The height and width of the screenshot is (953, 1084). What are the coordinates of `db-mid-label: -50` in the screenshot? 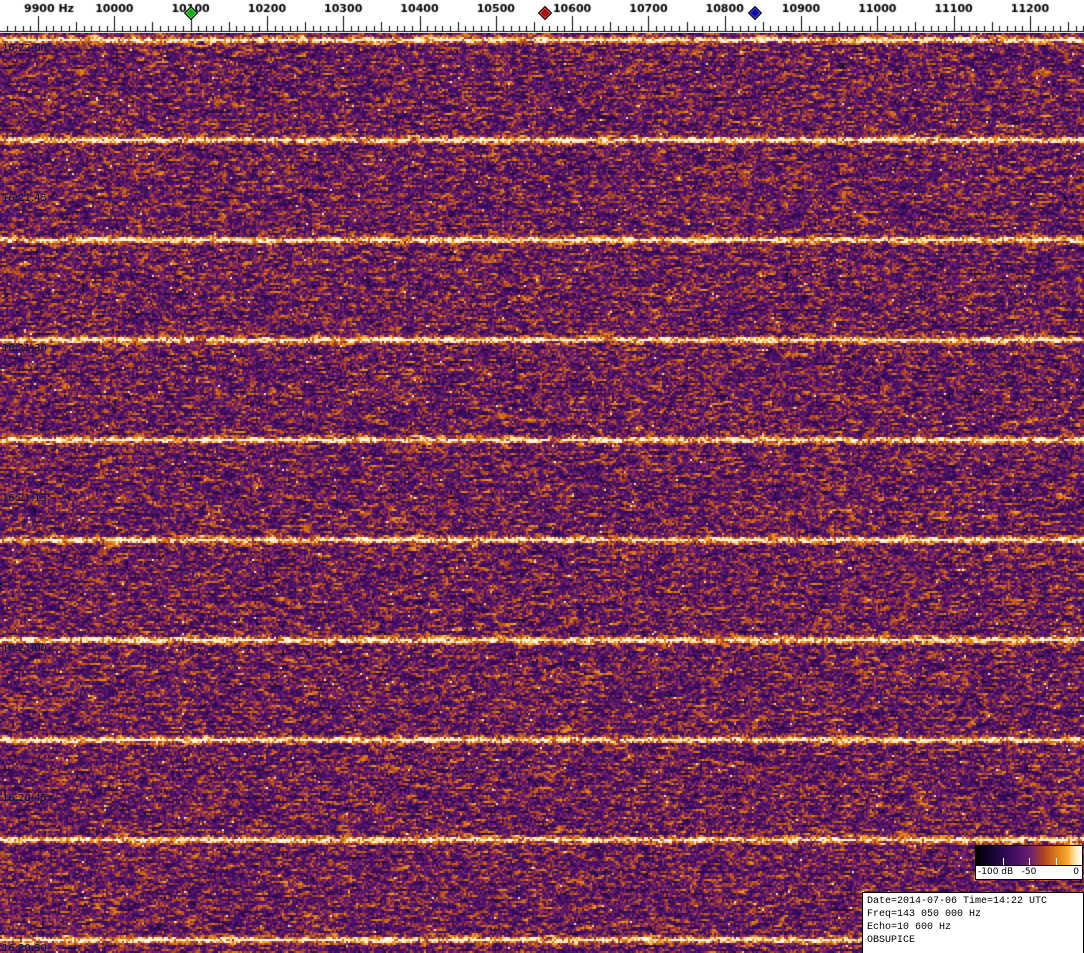 It's located at (1029, 872).